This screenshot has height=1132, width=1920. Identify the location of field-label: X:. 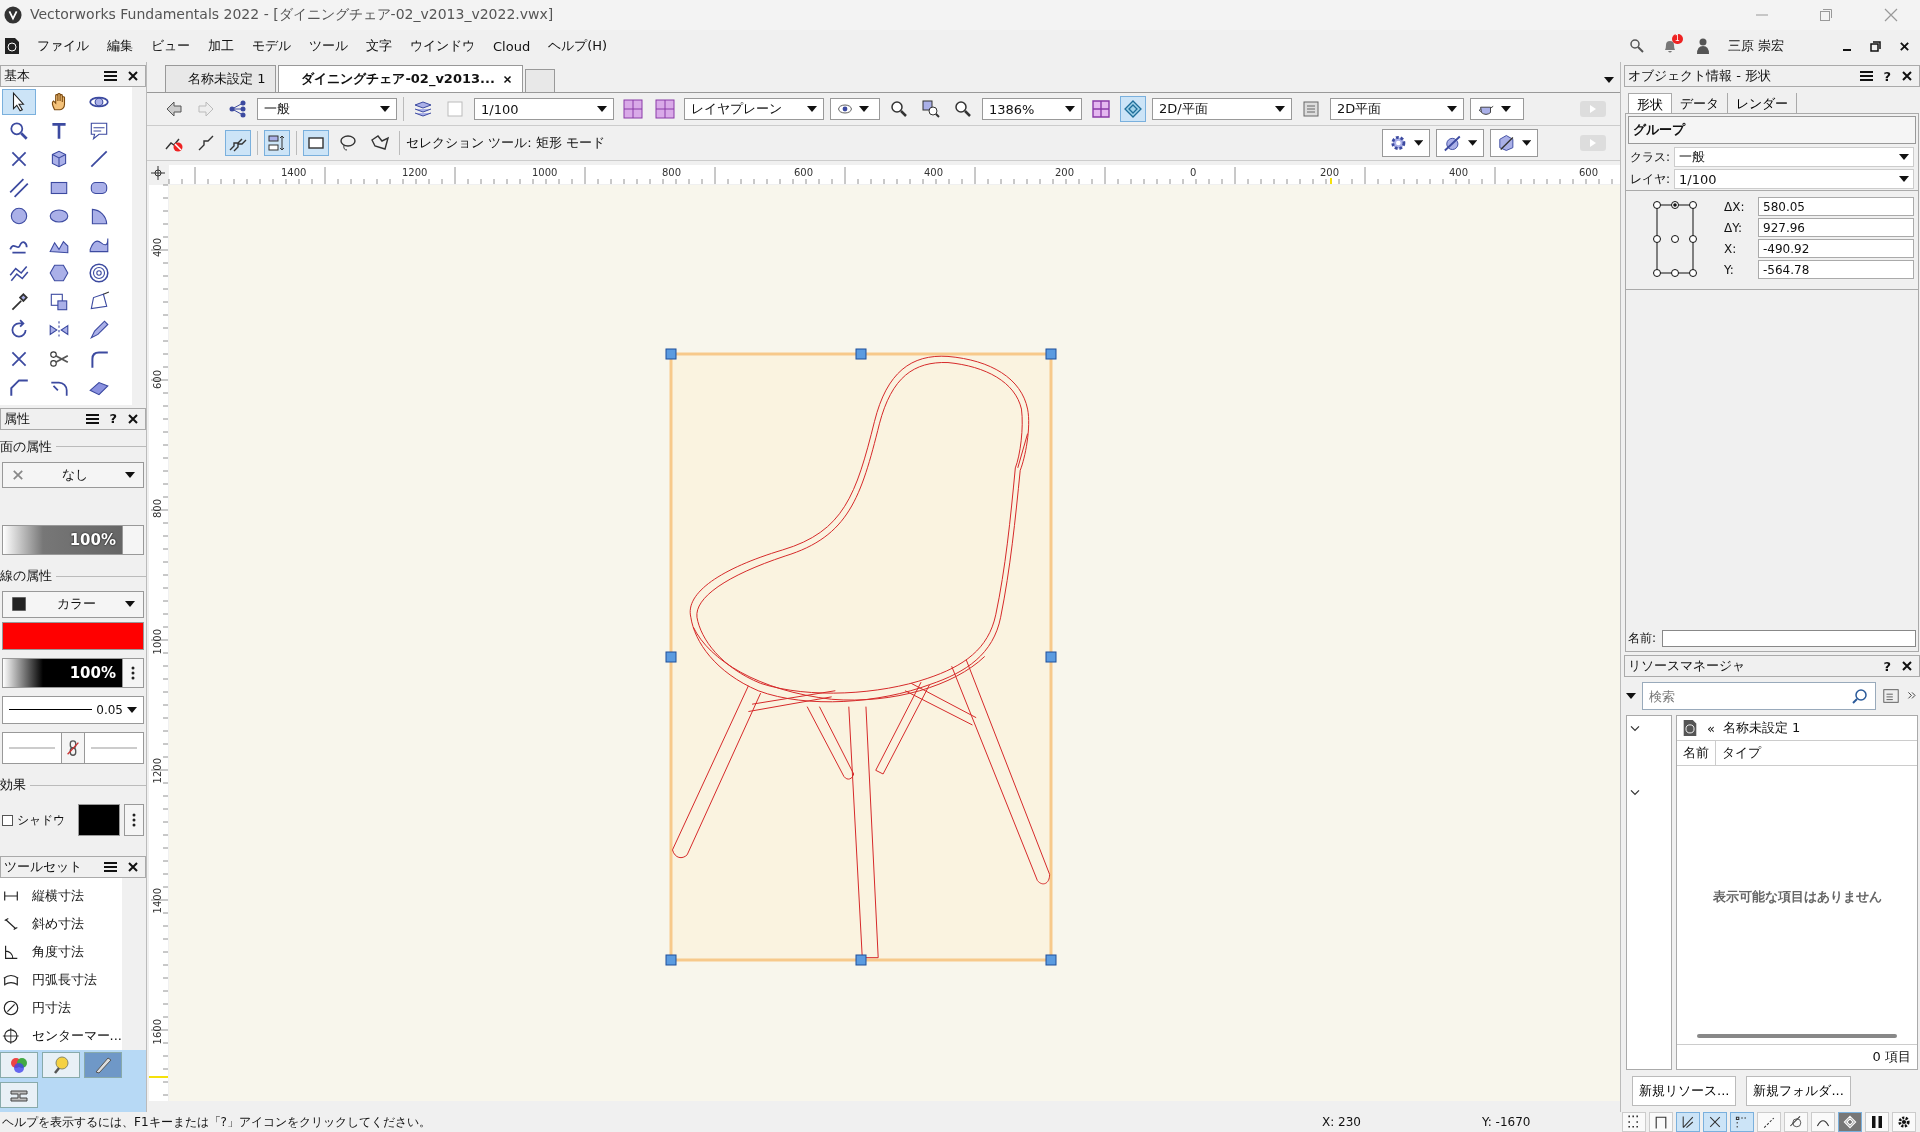
(1731, 248).